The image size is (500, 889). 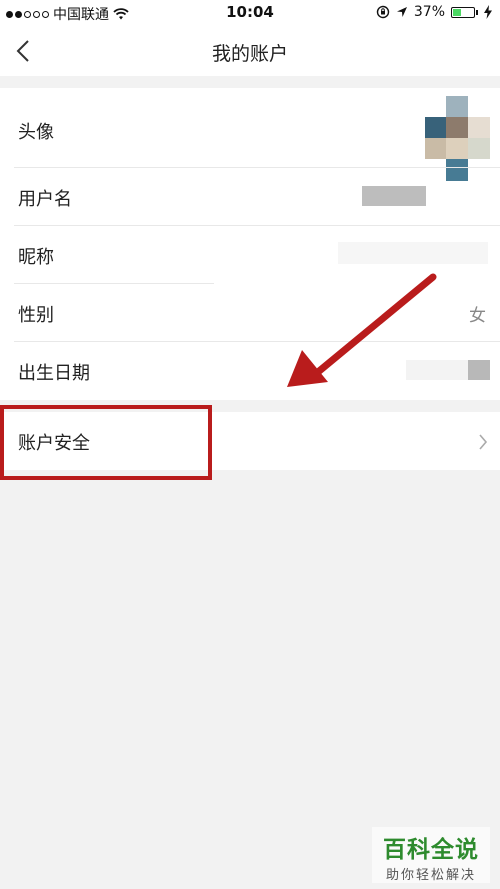 What do you see at coordinates (362, 330) in the screenshot?
I see `annotation-arrow` at bounding box center [362, 330].